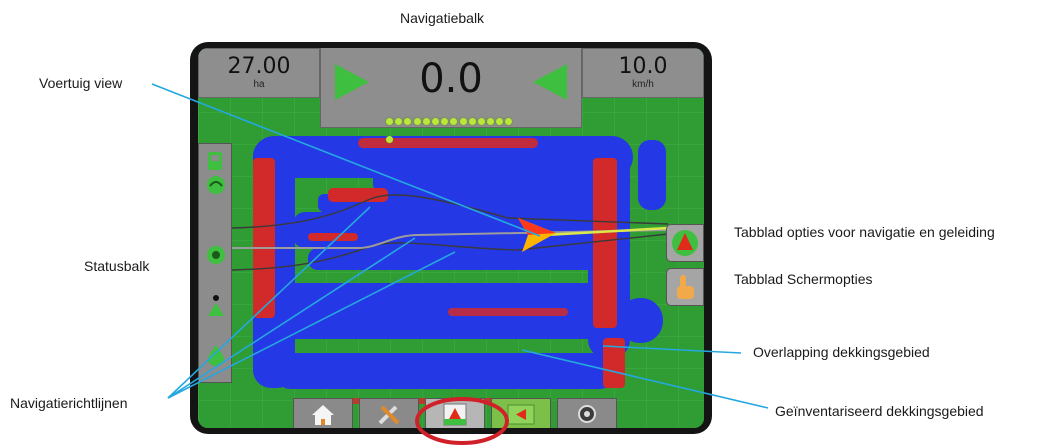 This screenshot has width=1059, height=445. I want to click on area-value: 27.00, so click(259, 66).